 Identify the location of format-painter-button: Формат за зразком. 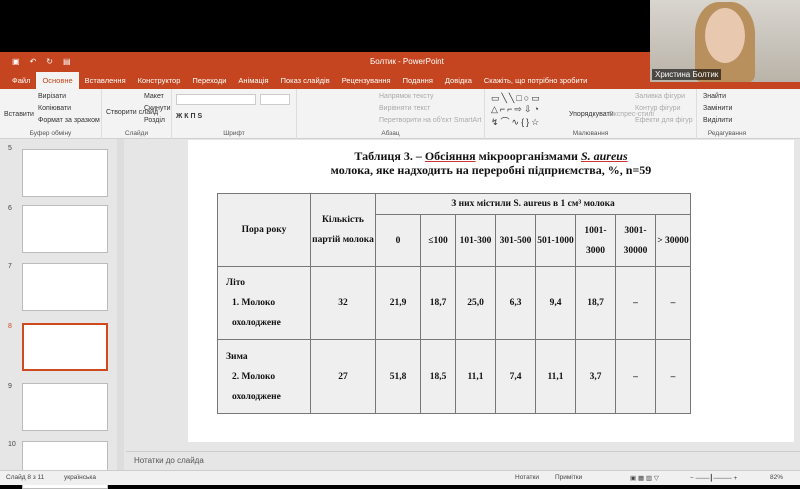
(69, 120).